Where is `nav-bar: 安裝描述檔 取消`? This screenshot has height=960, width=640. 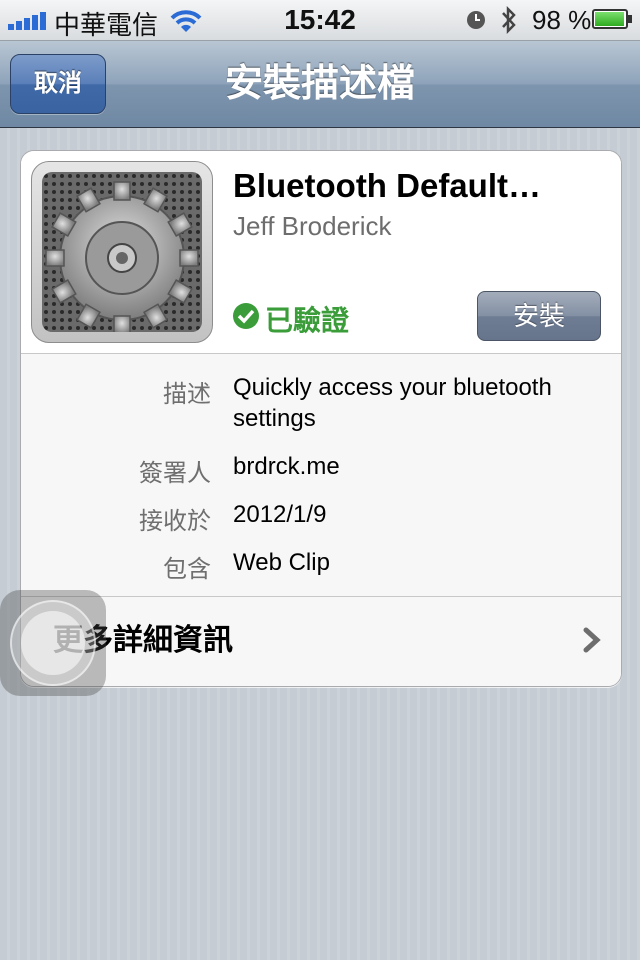 nav-bar: 安裝描述檔 取消 is located at coordinates (320, 84).